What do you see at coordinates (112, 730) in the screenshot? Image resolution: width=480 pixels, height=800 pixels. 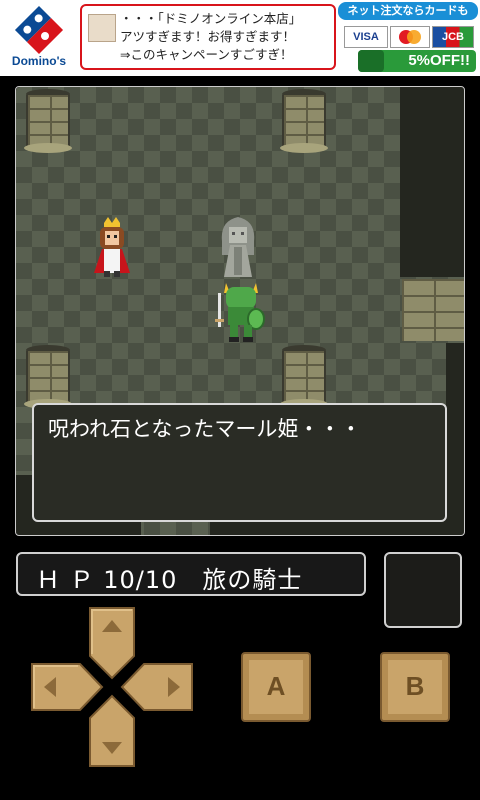 I see `dpad-down-button` at bounding box center [112, 730].